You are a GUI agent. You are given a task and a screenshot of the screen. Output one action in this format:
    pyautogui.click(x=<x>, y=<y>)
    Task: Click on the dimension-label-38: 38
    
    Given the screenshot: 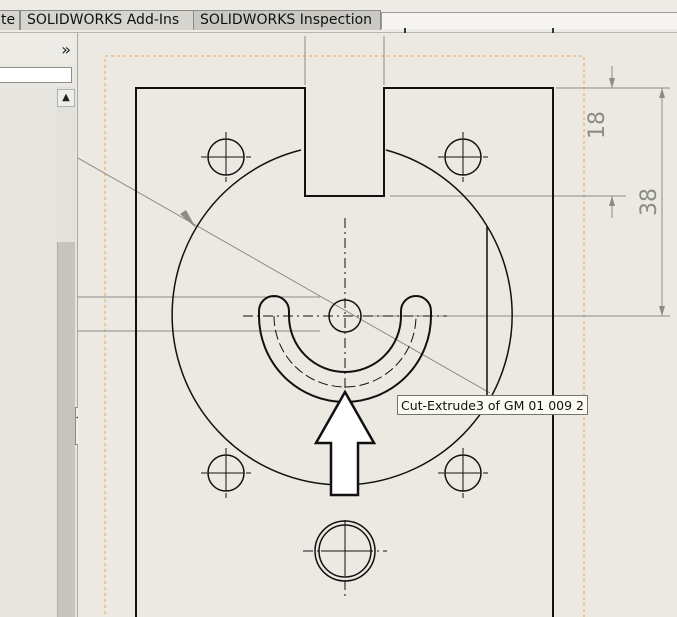 What is the action you would take?
    pyautogui.click(x=649, y=202)
    